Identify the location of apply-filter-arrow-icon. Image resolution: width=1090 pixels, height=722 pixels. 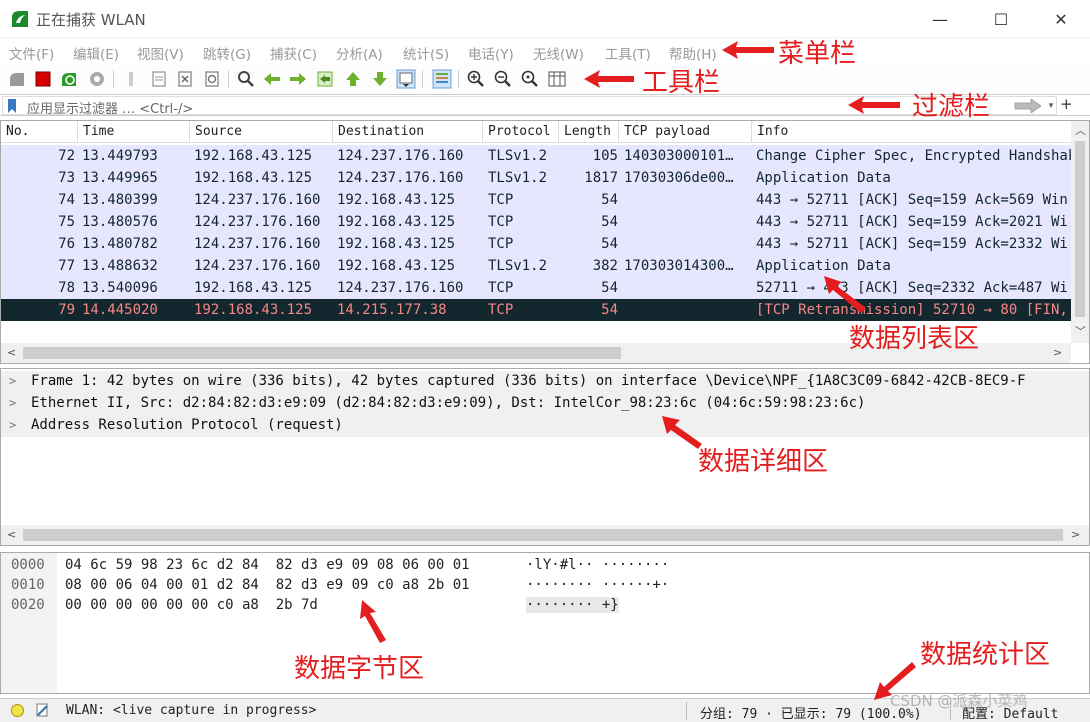
(1028, 106).